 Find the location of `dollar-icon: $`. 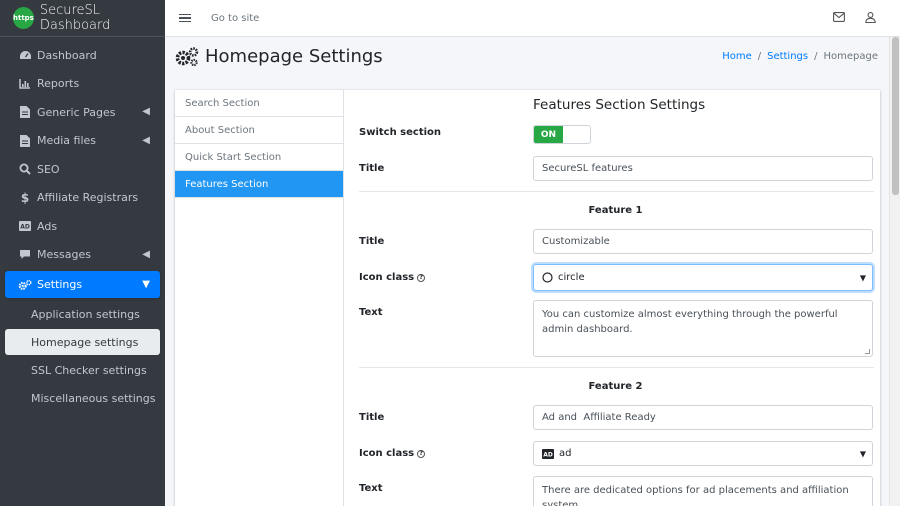

dollar-icon: $ is located at coordinates (25, 197).